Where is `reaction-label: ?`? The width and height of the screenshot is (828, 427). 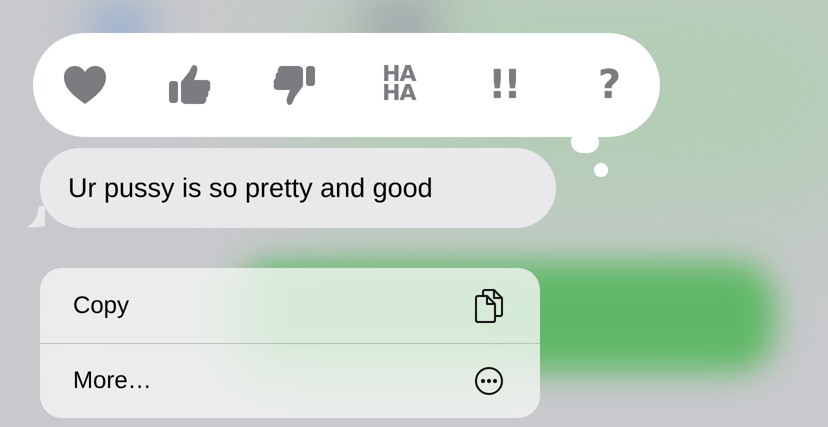 reaction-label: ? is located at coordinates (608, 85).